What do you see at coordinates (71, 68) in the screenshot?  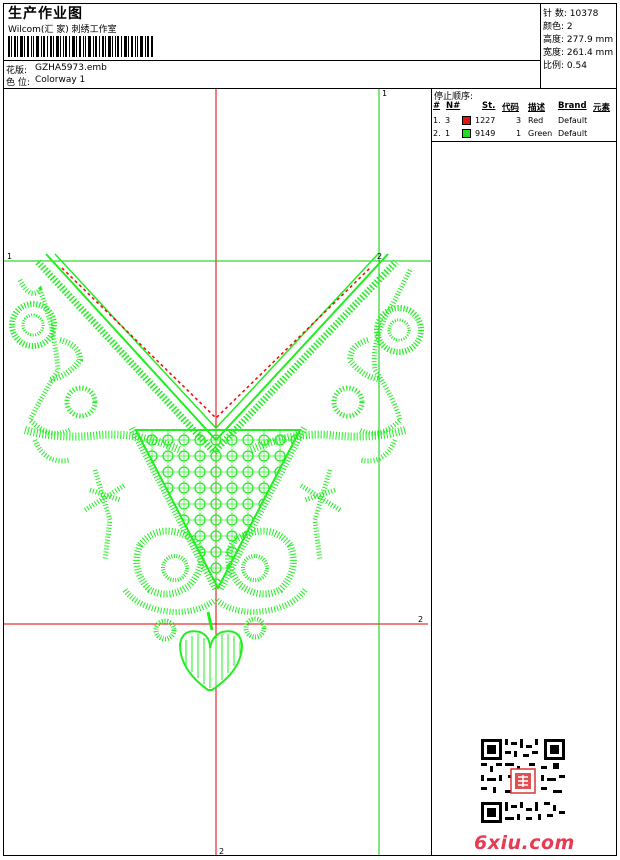 I see `design-file-value: GZHA5973.emb` at bounding box center [71, 68].